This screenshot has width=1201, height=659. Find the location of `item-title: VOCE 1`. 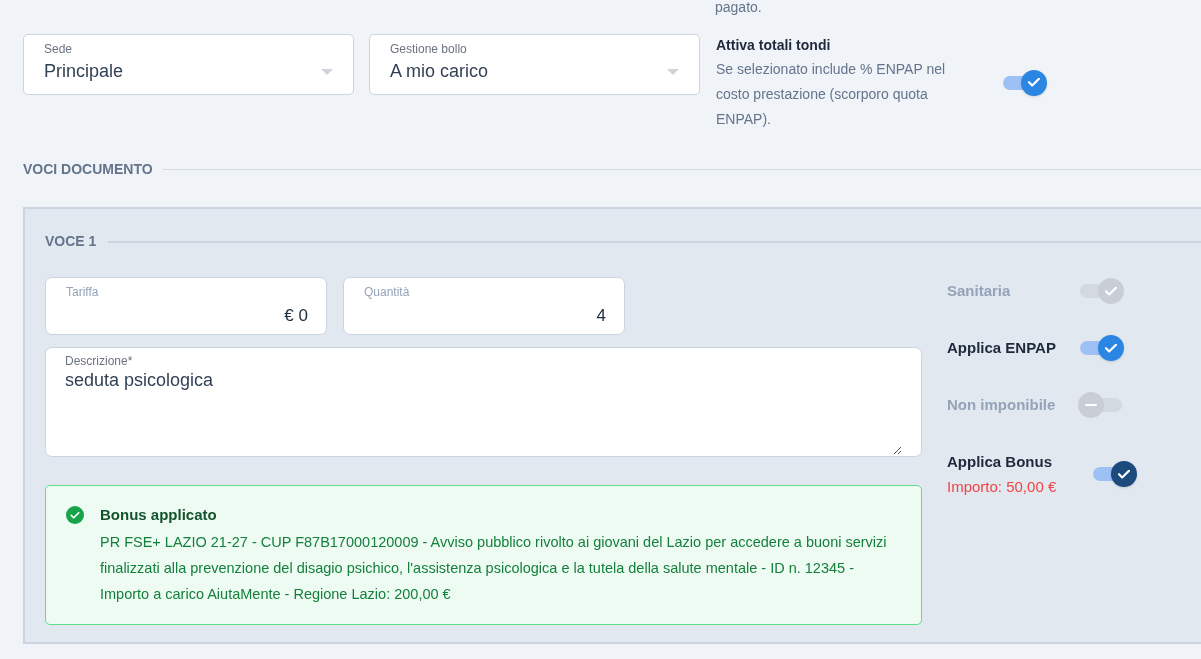

item-title: VOCE 1 is located at coordinates (71, 241).